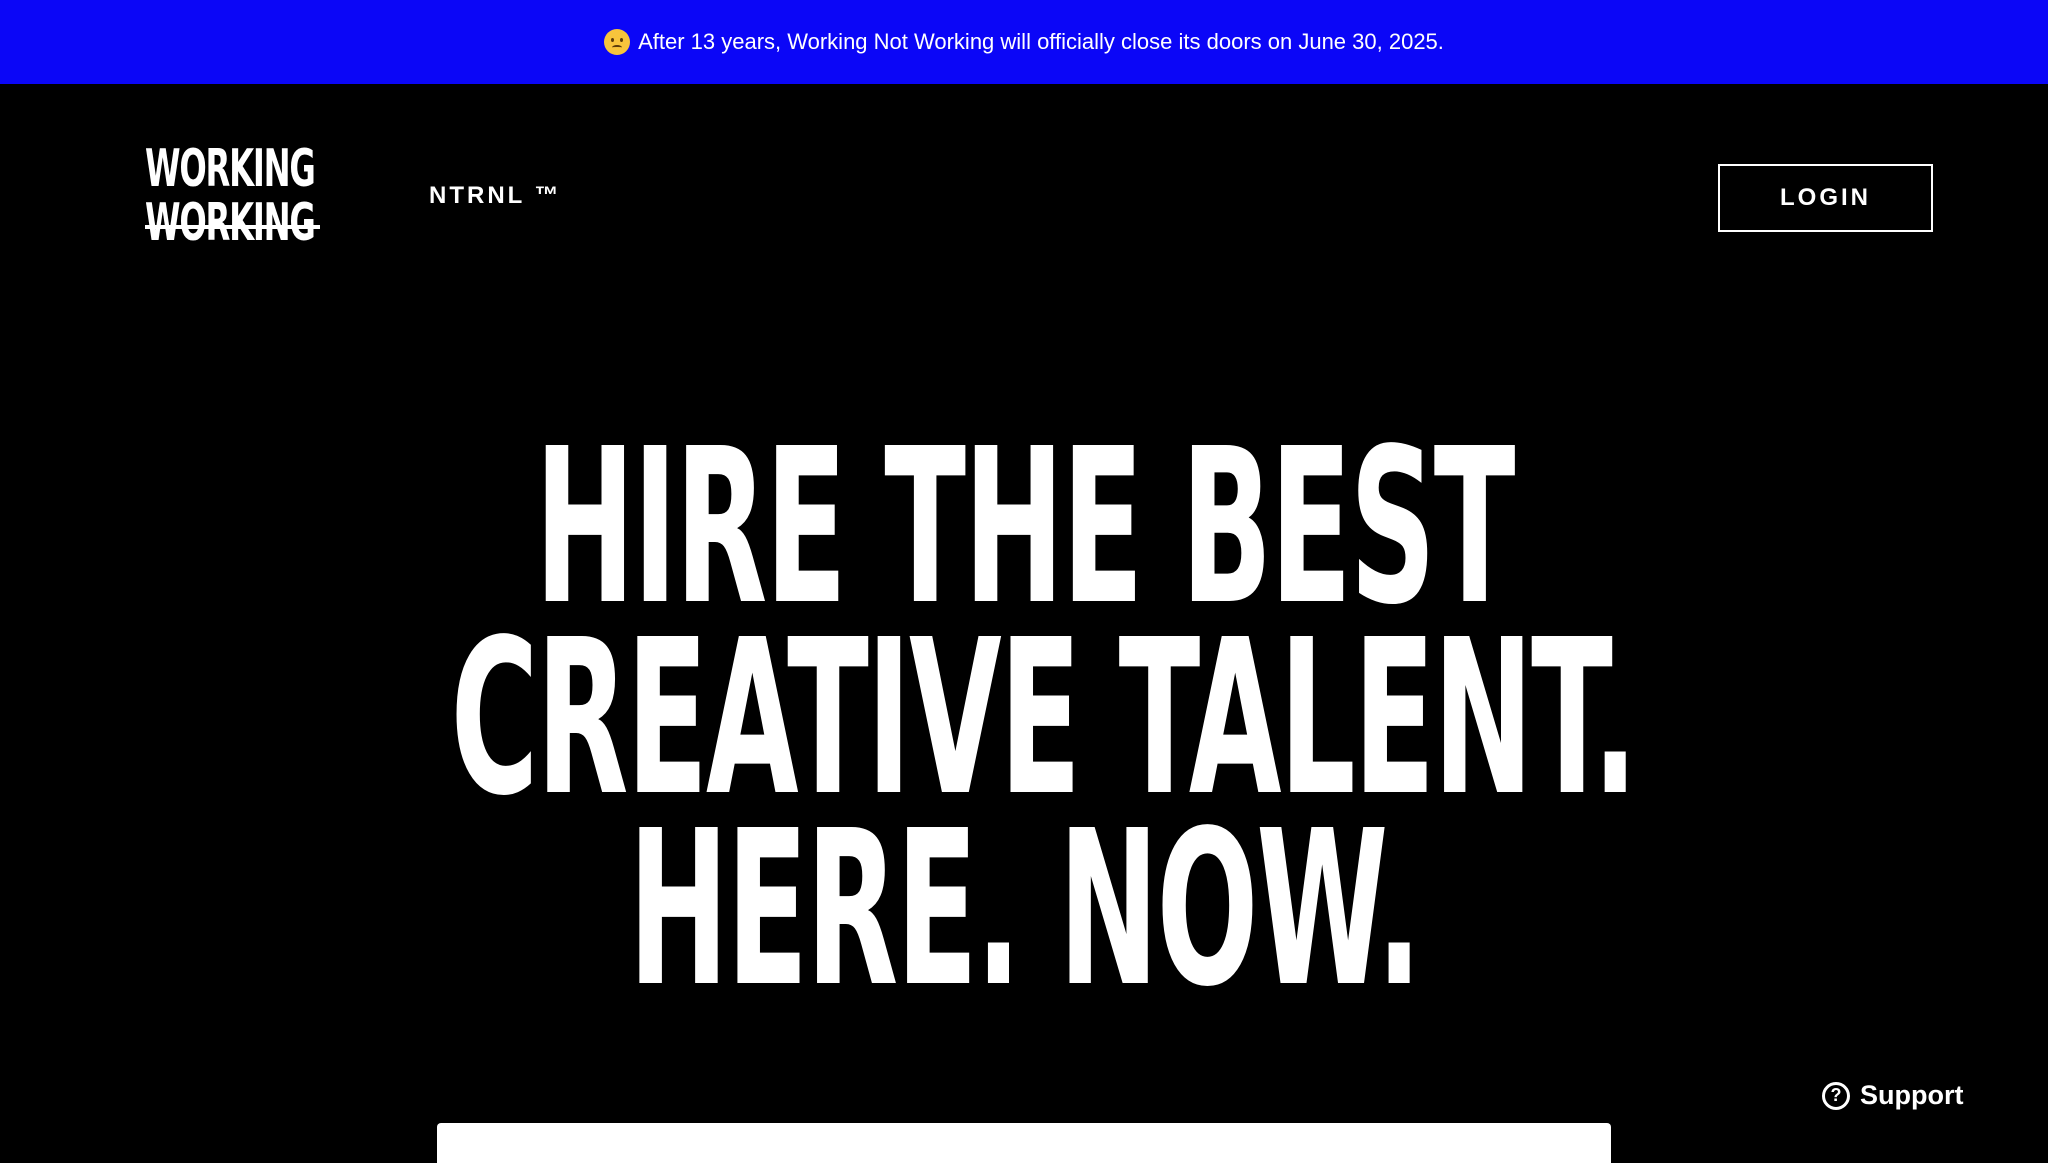  Describe the element at coordinates (230, 169) in the screenshot. I see `logo-top-word: WORKING` at that location.